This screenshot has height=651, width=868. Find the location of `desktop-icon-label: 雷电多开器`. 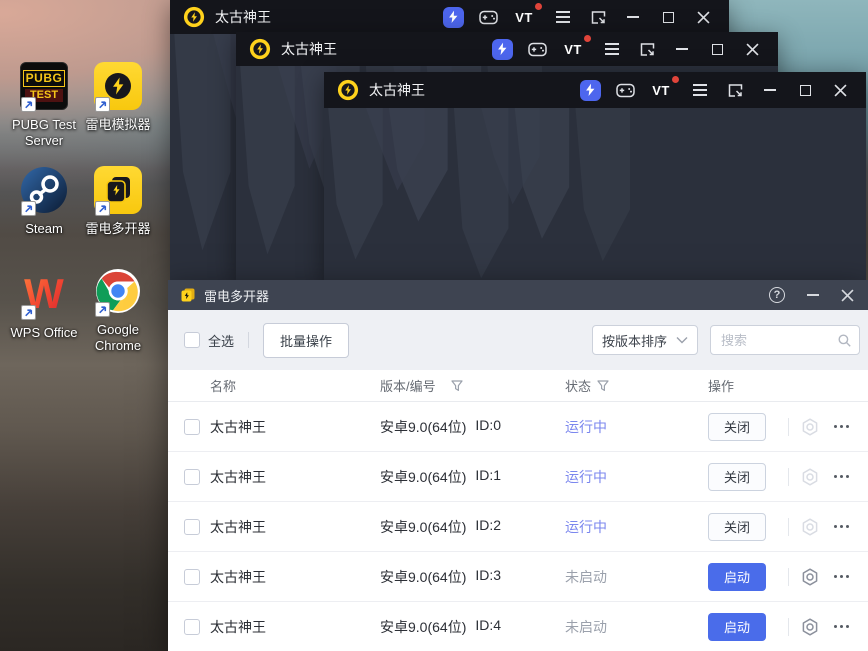

desktop-icon-label: 雷电多开器 is located at coordinates (118, 228).